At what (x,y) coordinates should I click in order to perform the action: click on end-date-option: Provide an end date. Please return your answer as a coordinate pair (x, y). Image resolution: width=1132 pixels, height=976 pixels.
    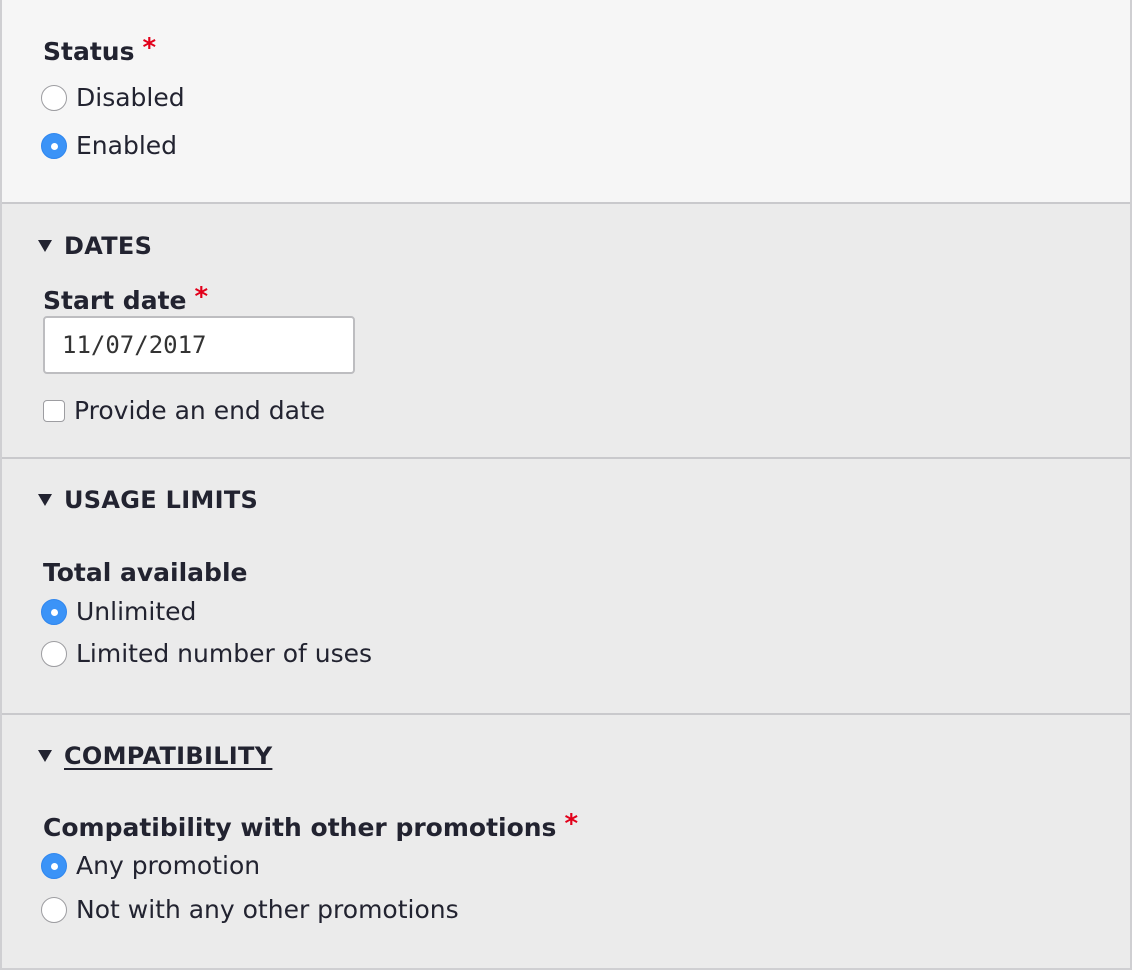
    Looking at the image, I should click on (183, 411).